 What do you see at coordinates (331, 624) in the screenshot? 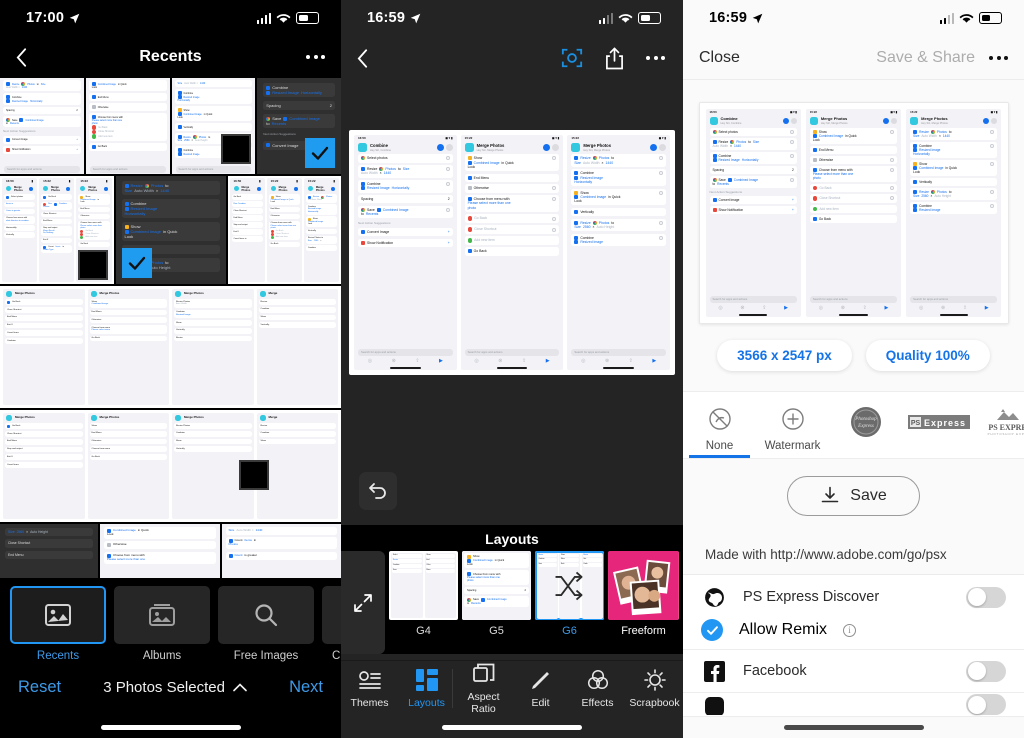
I see `sidebar-item-creative-cloud: Creative Cloud` at bounding box center [331, 624].